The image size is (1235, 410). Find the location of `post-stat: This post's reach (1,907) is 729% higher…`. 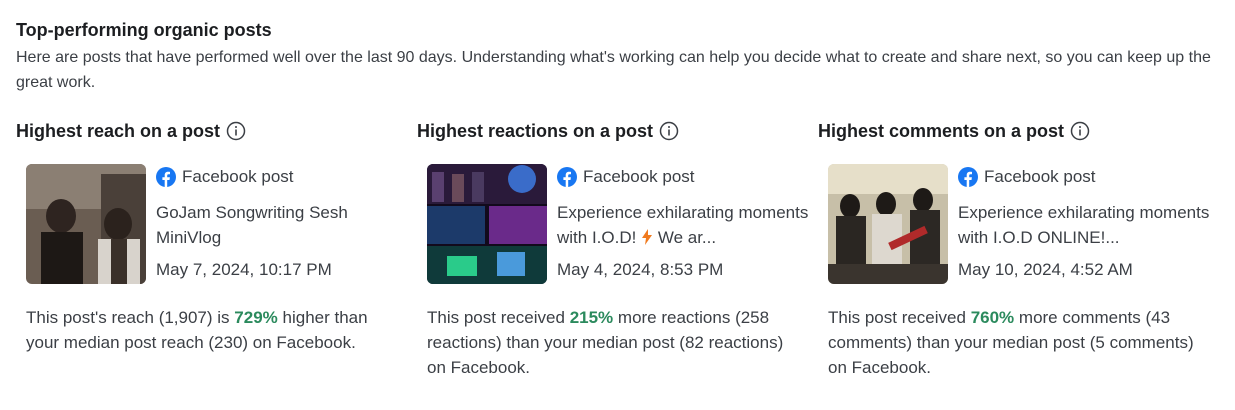

post-stat: This post's reach (1,907) is 729% higher… is located at coordinates (211, 330).